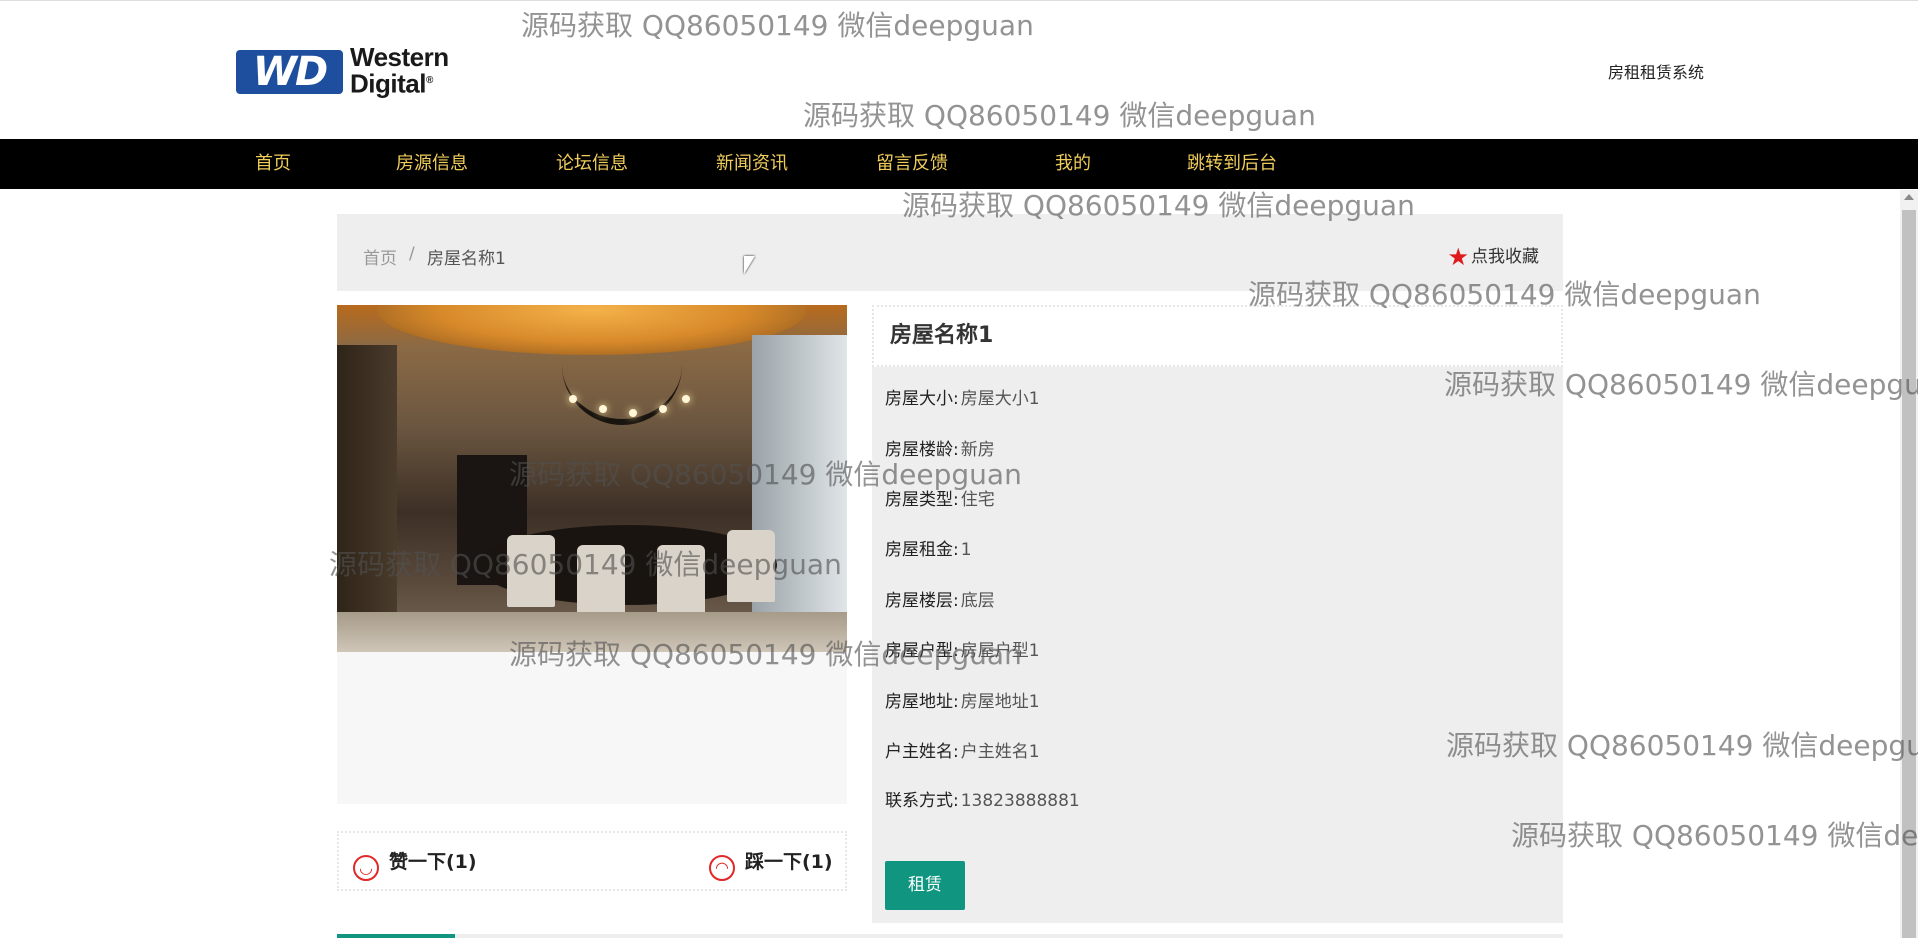 Image resolution: width=1918 pixels, height=938 pixels. Describe the element at coordinates (380, 256) in the screenshot. I see `breadcrumb-home: 首页` at that location.